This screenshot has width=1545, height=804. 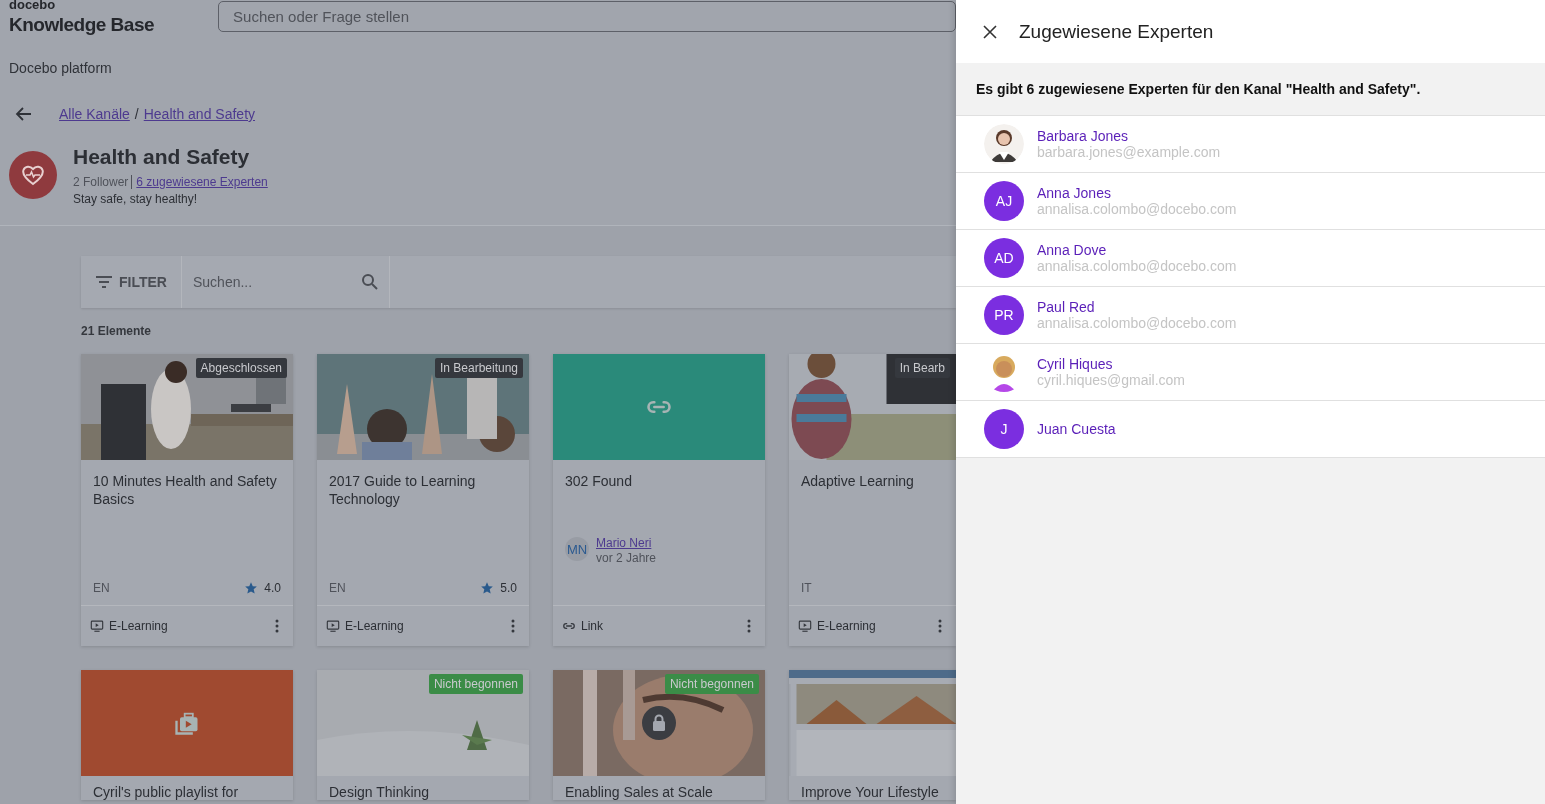 I want to click on avatar: J, so click(x=1004, y=429).